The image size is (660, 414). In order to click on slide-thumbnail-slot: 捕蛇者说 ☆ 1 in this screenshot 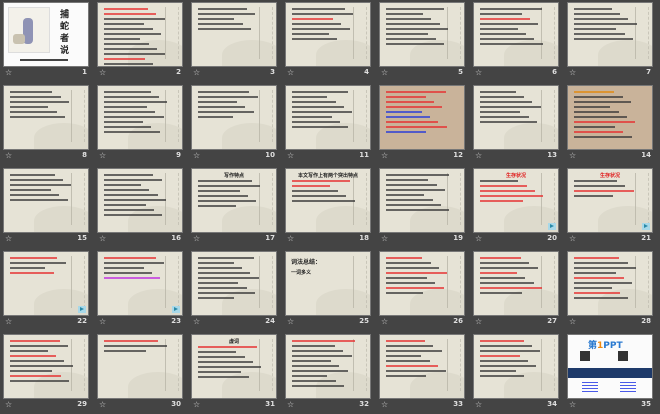, I will do `click(46, 42)`.